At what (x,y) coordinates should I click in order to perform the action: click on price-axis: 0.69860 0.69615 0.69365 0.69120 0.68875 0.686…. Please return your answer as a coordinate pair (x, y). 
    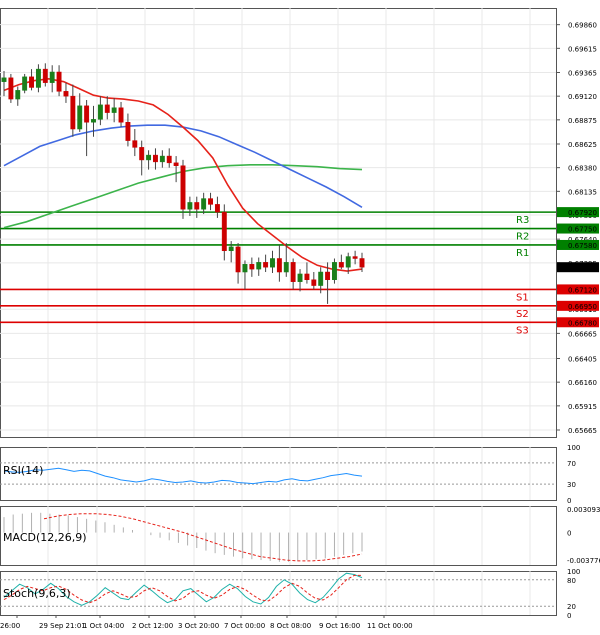
    Looking at the image, I should click on (577, 228).